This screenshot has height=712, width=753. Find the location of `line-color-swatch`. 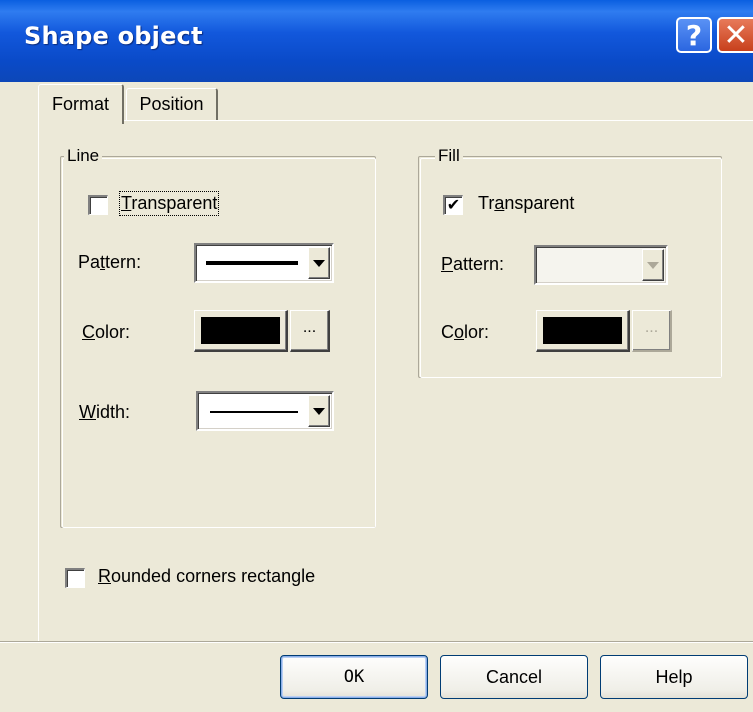

line-color-swatch is located at coordinates (241, 331).